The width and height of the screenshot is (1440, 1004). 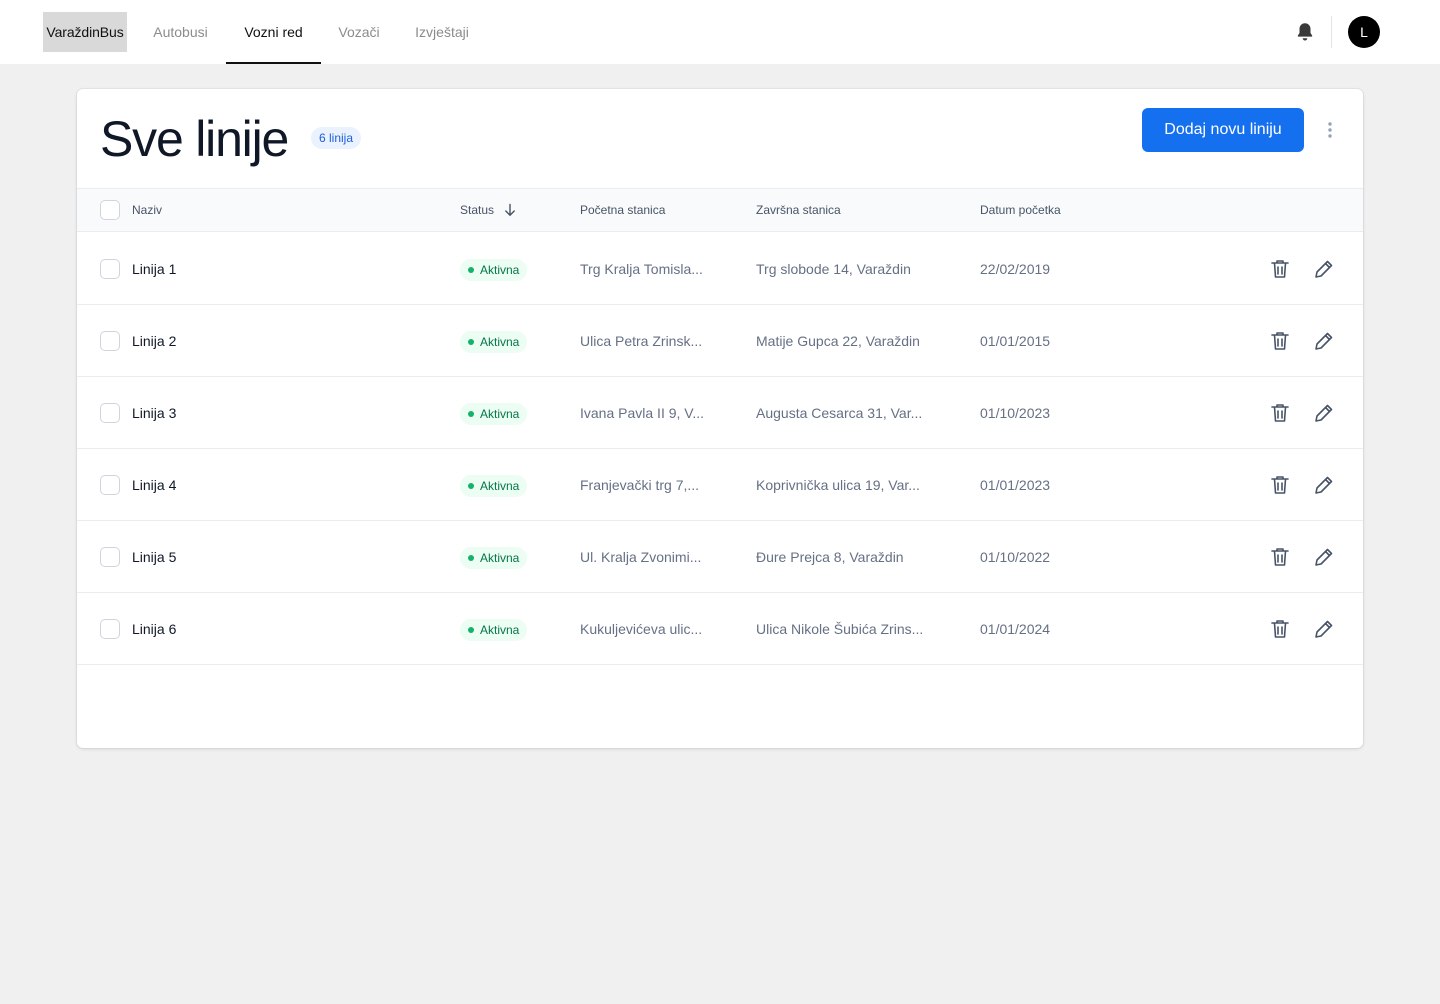 I want to click on line-name: Linija 2, so click(x=282, y=341).